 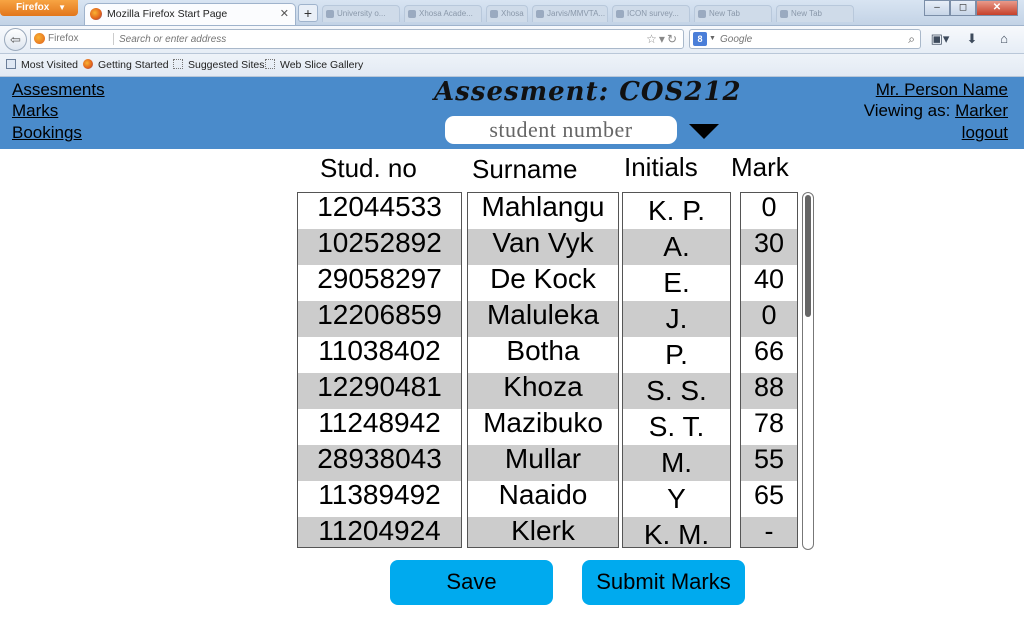 What do you see at coordinates (676, 247) in the screenshot?
I see `initials-cell: A.` at bounding box center [676, 247].